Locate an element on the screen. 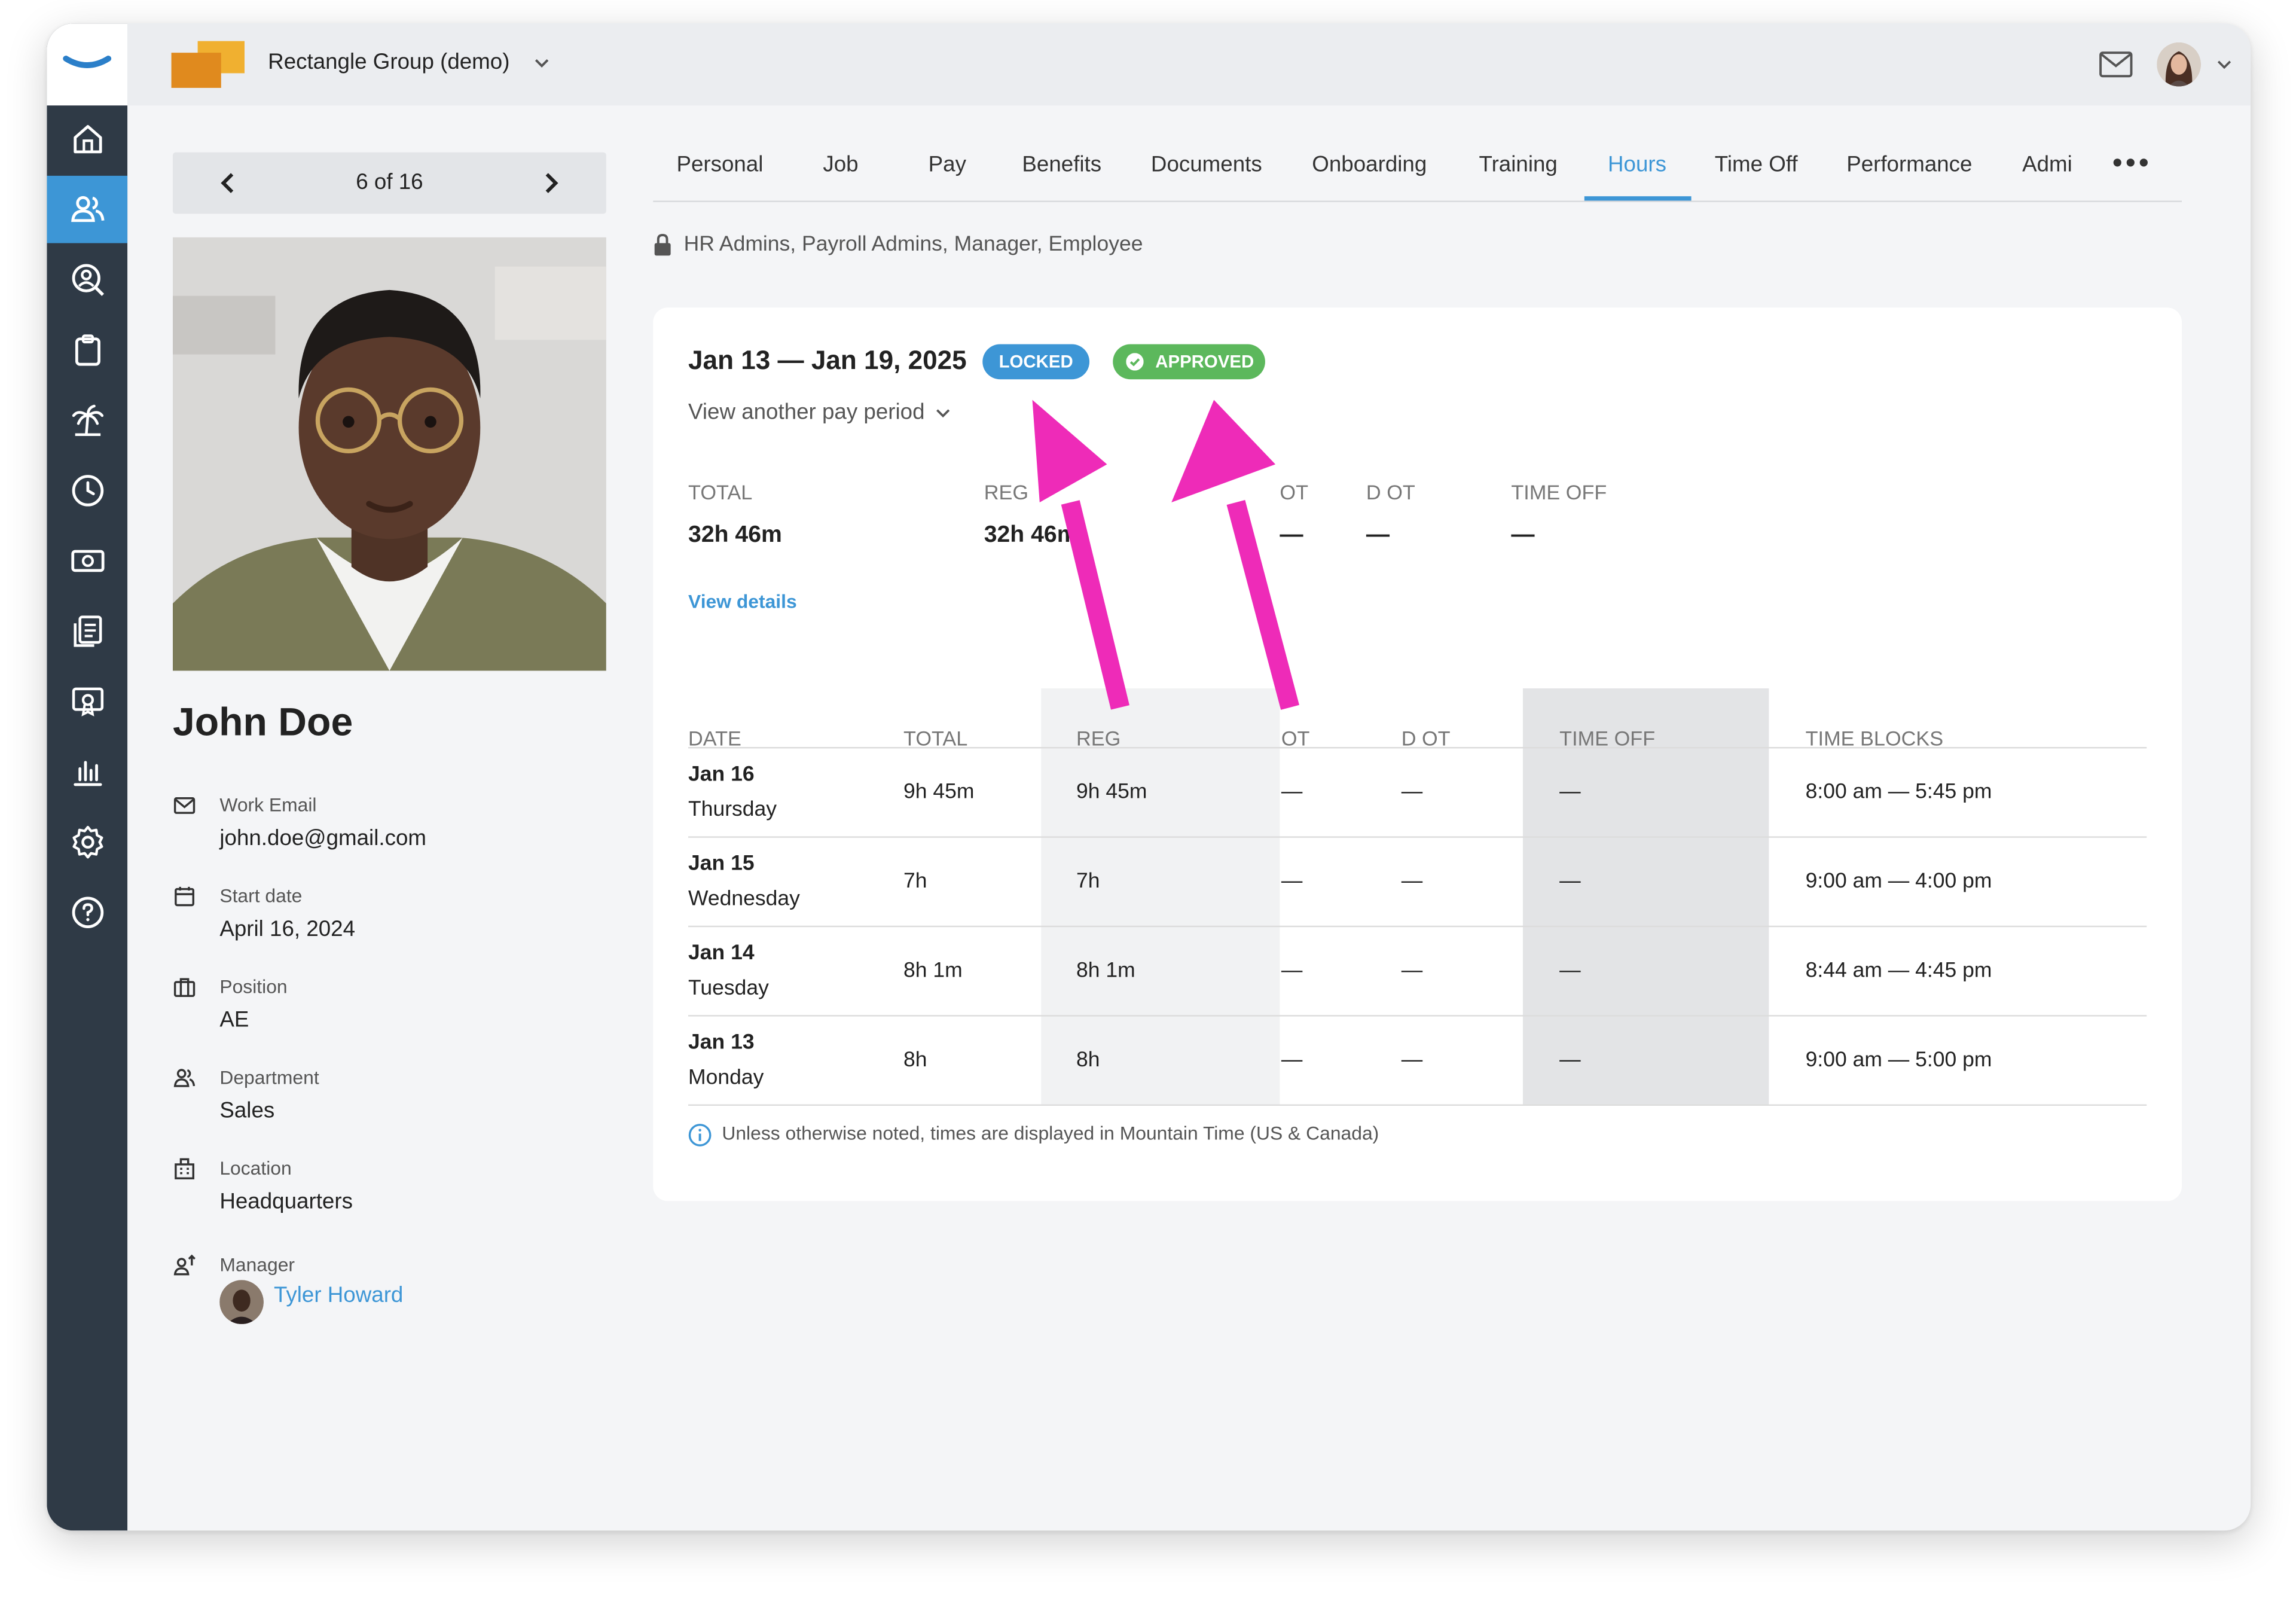 The width and height of the screenshot is (2296, 1604). row-ot: — is located at coordinates (1292, 1060).